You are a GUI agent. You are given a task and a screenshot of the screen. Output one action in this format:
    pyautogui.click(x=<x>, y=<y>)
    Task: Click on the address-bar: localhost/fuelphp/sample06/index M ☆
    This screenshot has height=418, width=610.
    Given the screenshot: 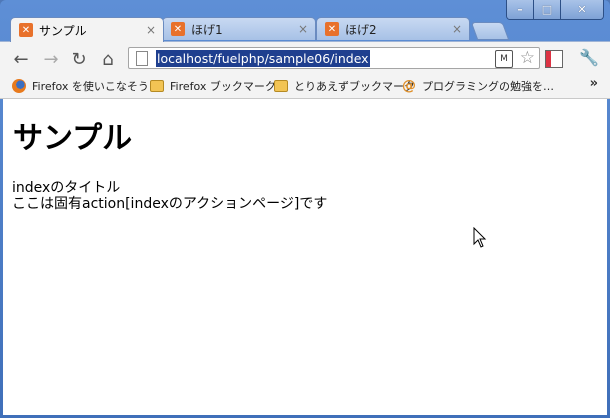 What is the action you would take?
    pyautogui.click(x=334, y=58)
    